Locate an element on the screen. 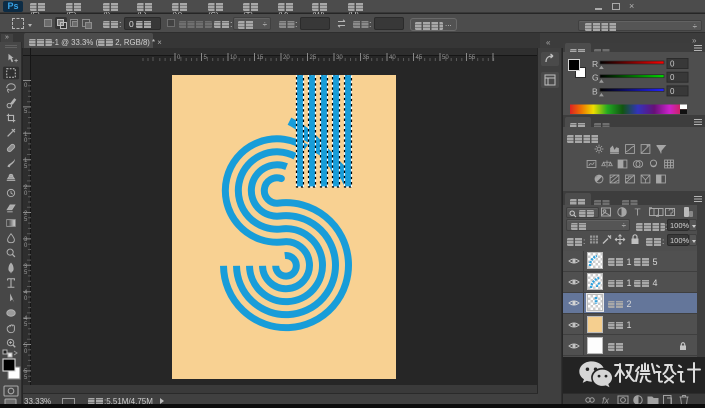 This screenshot has height=408, width=705. svg-text: G is located at coordinates (595, 78).